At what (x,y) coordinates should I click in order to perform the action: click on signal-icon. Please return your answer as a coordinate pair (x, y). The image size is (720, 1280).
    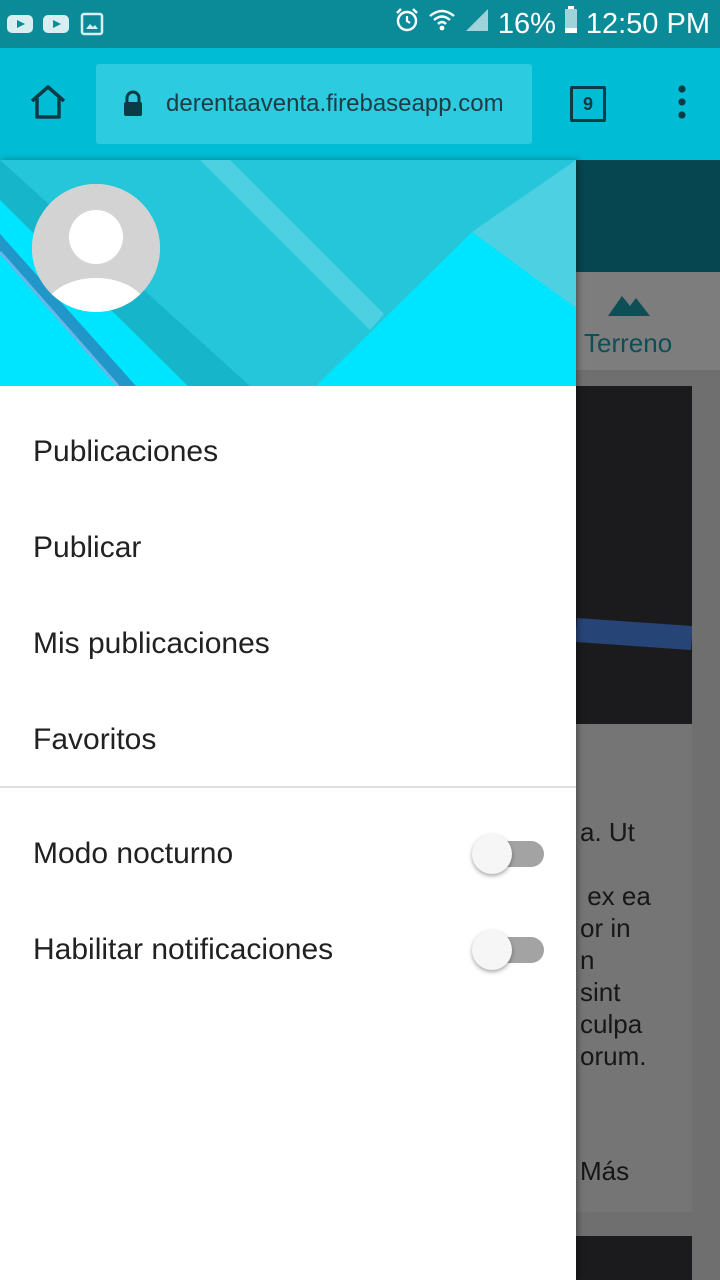
    Looking at the image, I should click on (477, 24).